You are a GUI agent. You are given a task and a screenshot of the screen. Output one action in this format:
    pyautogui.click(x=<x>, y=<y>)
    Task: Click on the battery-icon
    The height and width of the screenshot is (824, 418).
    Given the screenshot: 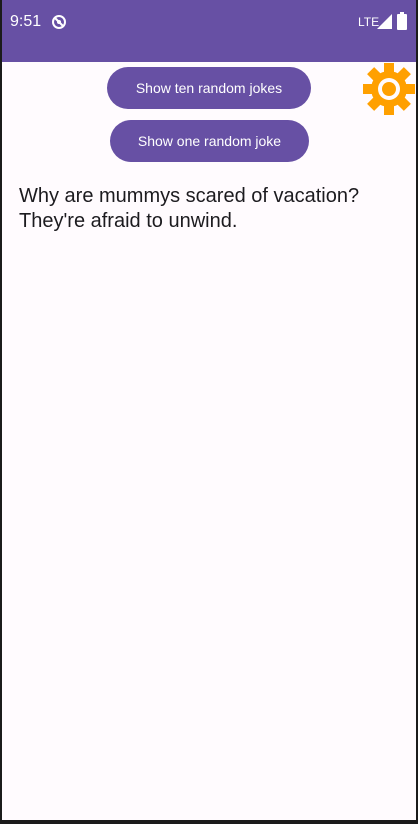 What is the action you would take?
    pyautogui.click(x=402, y=21)
    